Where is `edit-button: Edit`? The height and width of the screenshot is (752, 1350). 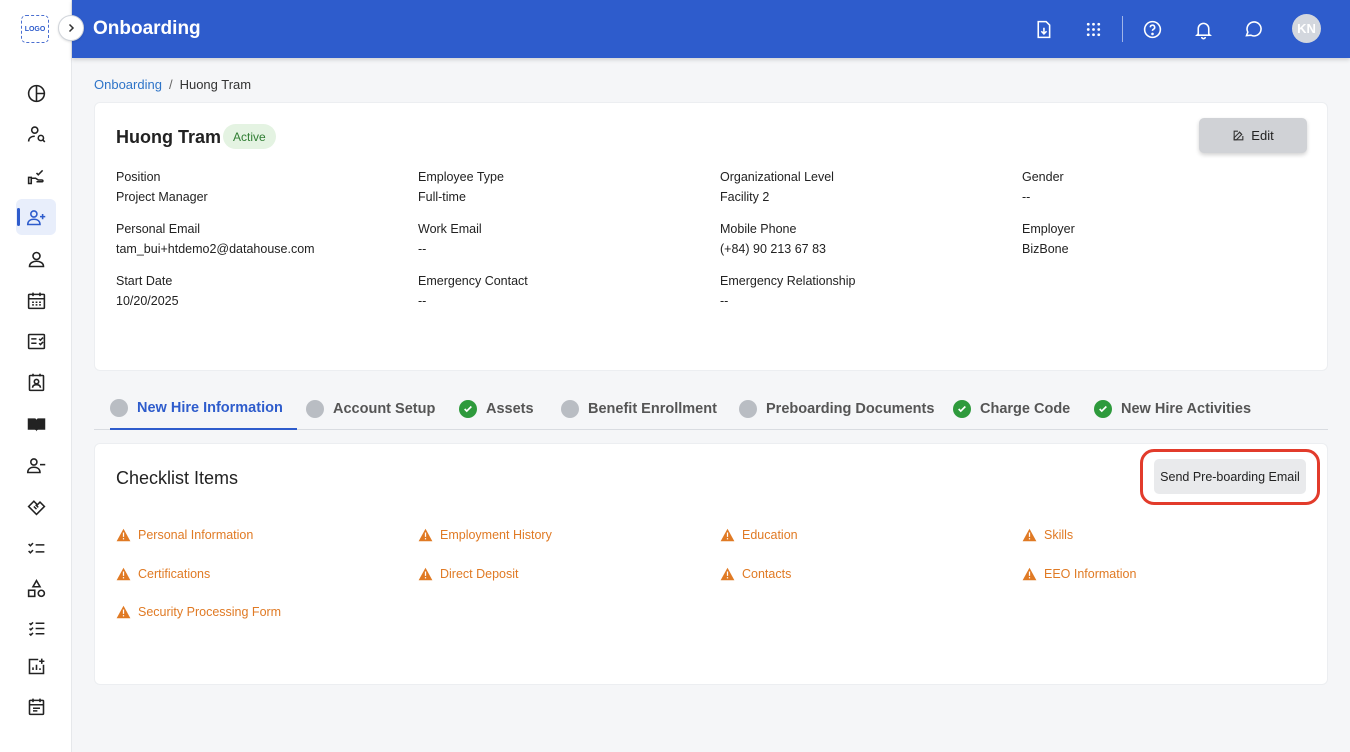 edit-button: Edit is located at coordinates (1253, 135).